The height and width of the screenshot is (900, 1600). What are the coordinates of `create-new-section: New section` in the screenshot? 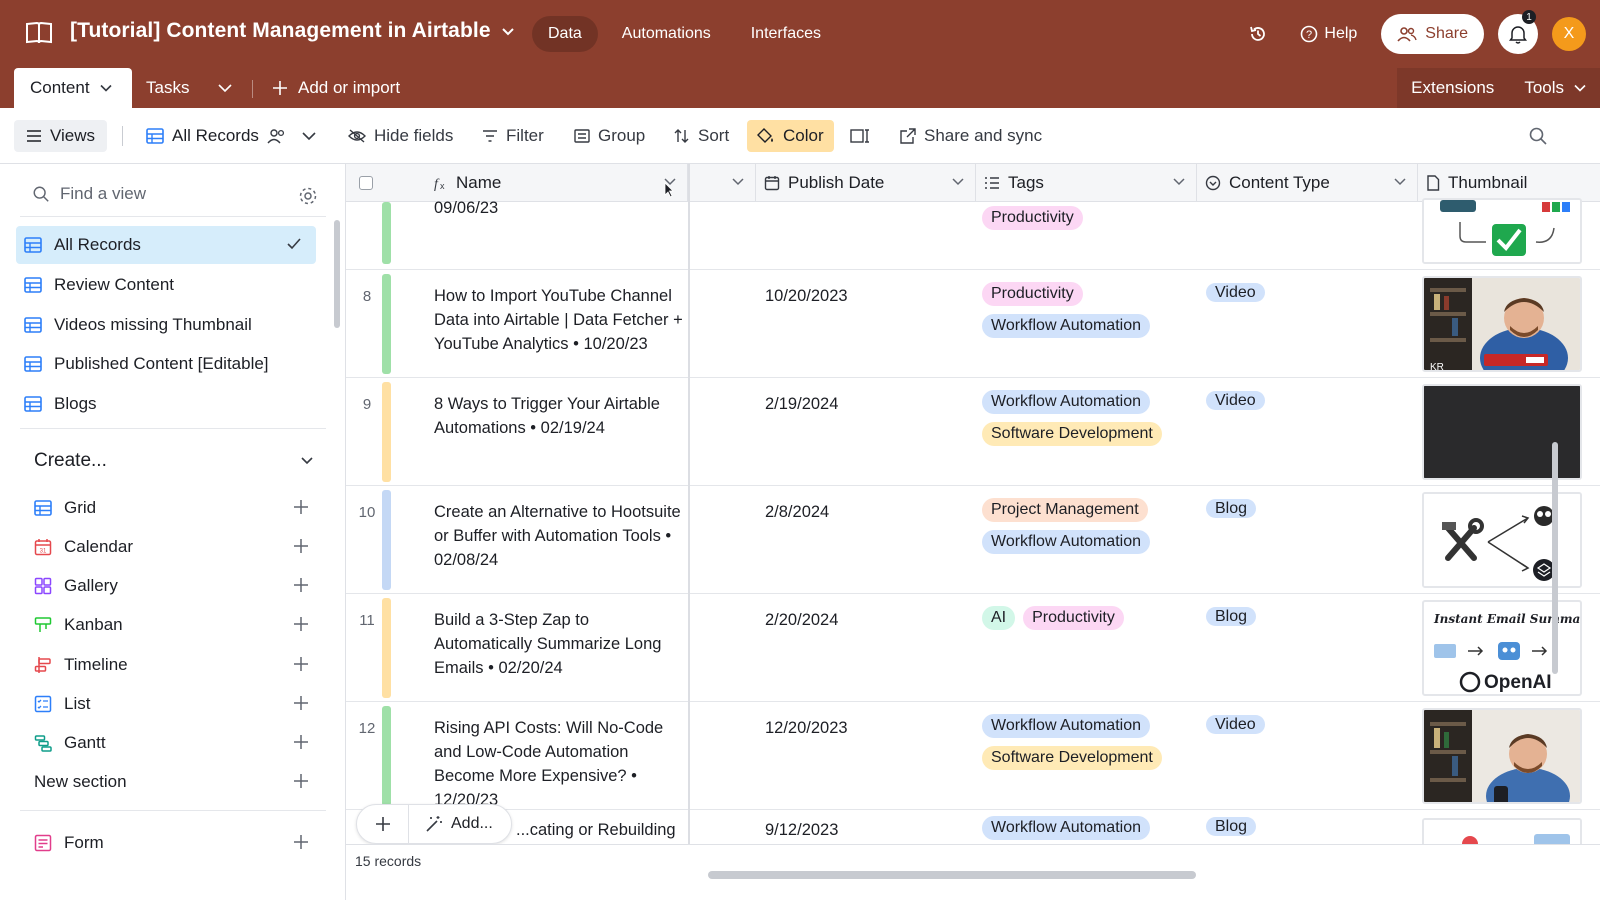 It's located at (174, 782).